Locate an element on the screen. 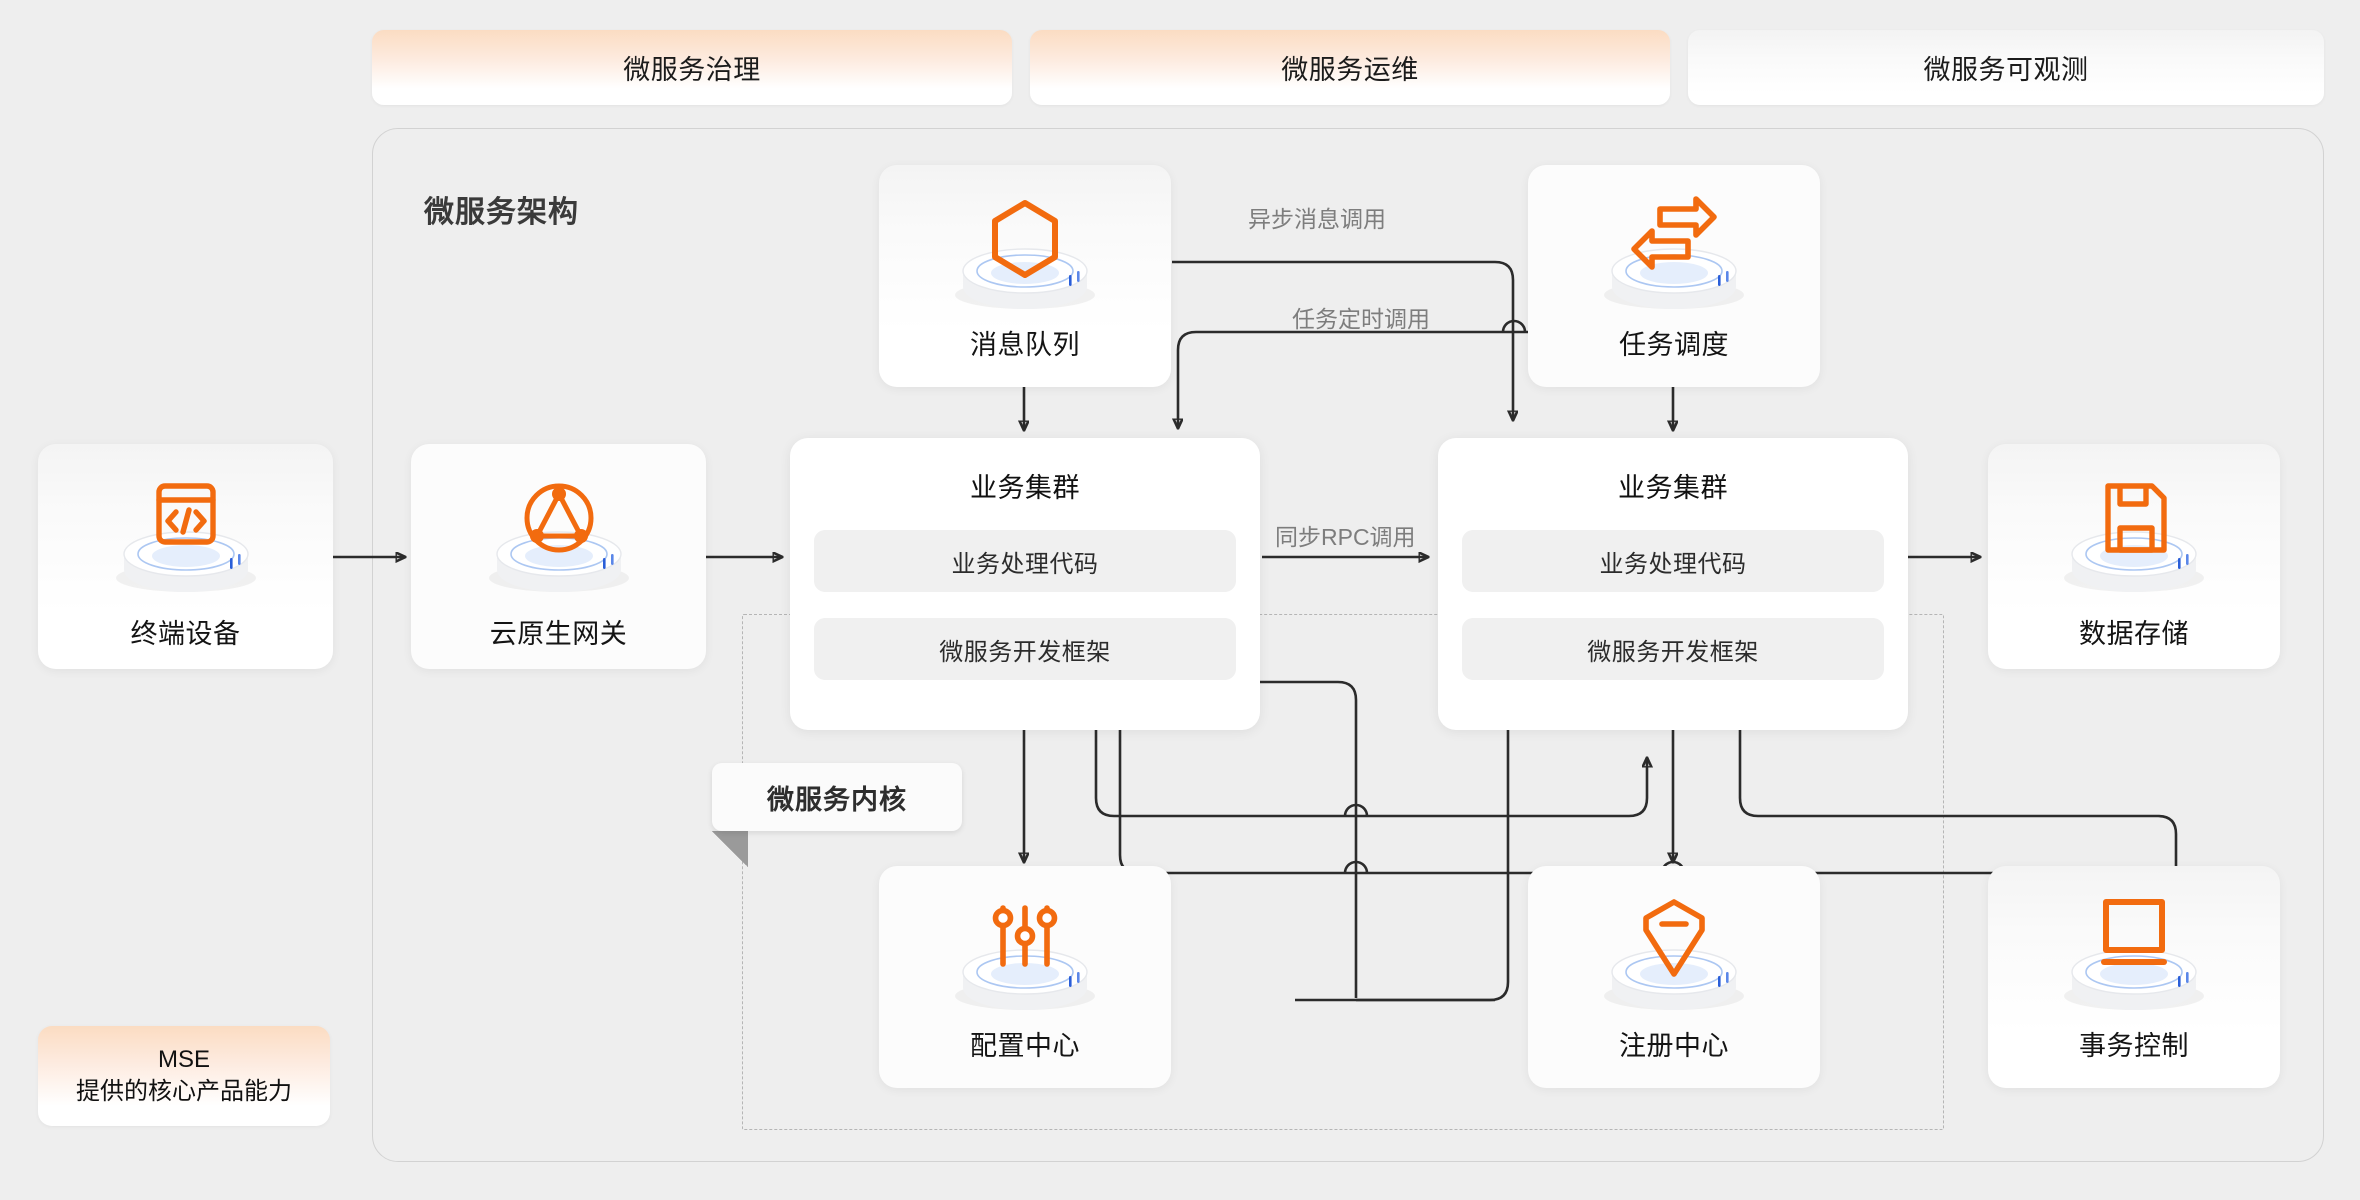 The width and height of the screenshot is (2360, 1200). edge-label-sync-rpc: 同步RPC调用 is located at coordinates (1345, 537).